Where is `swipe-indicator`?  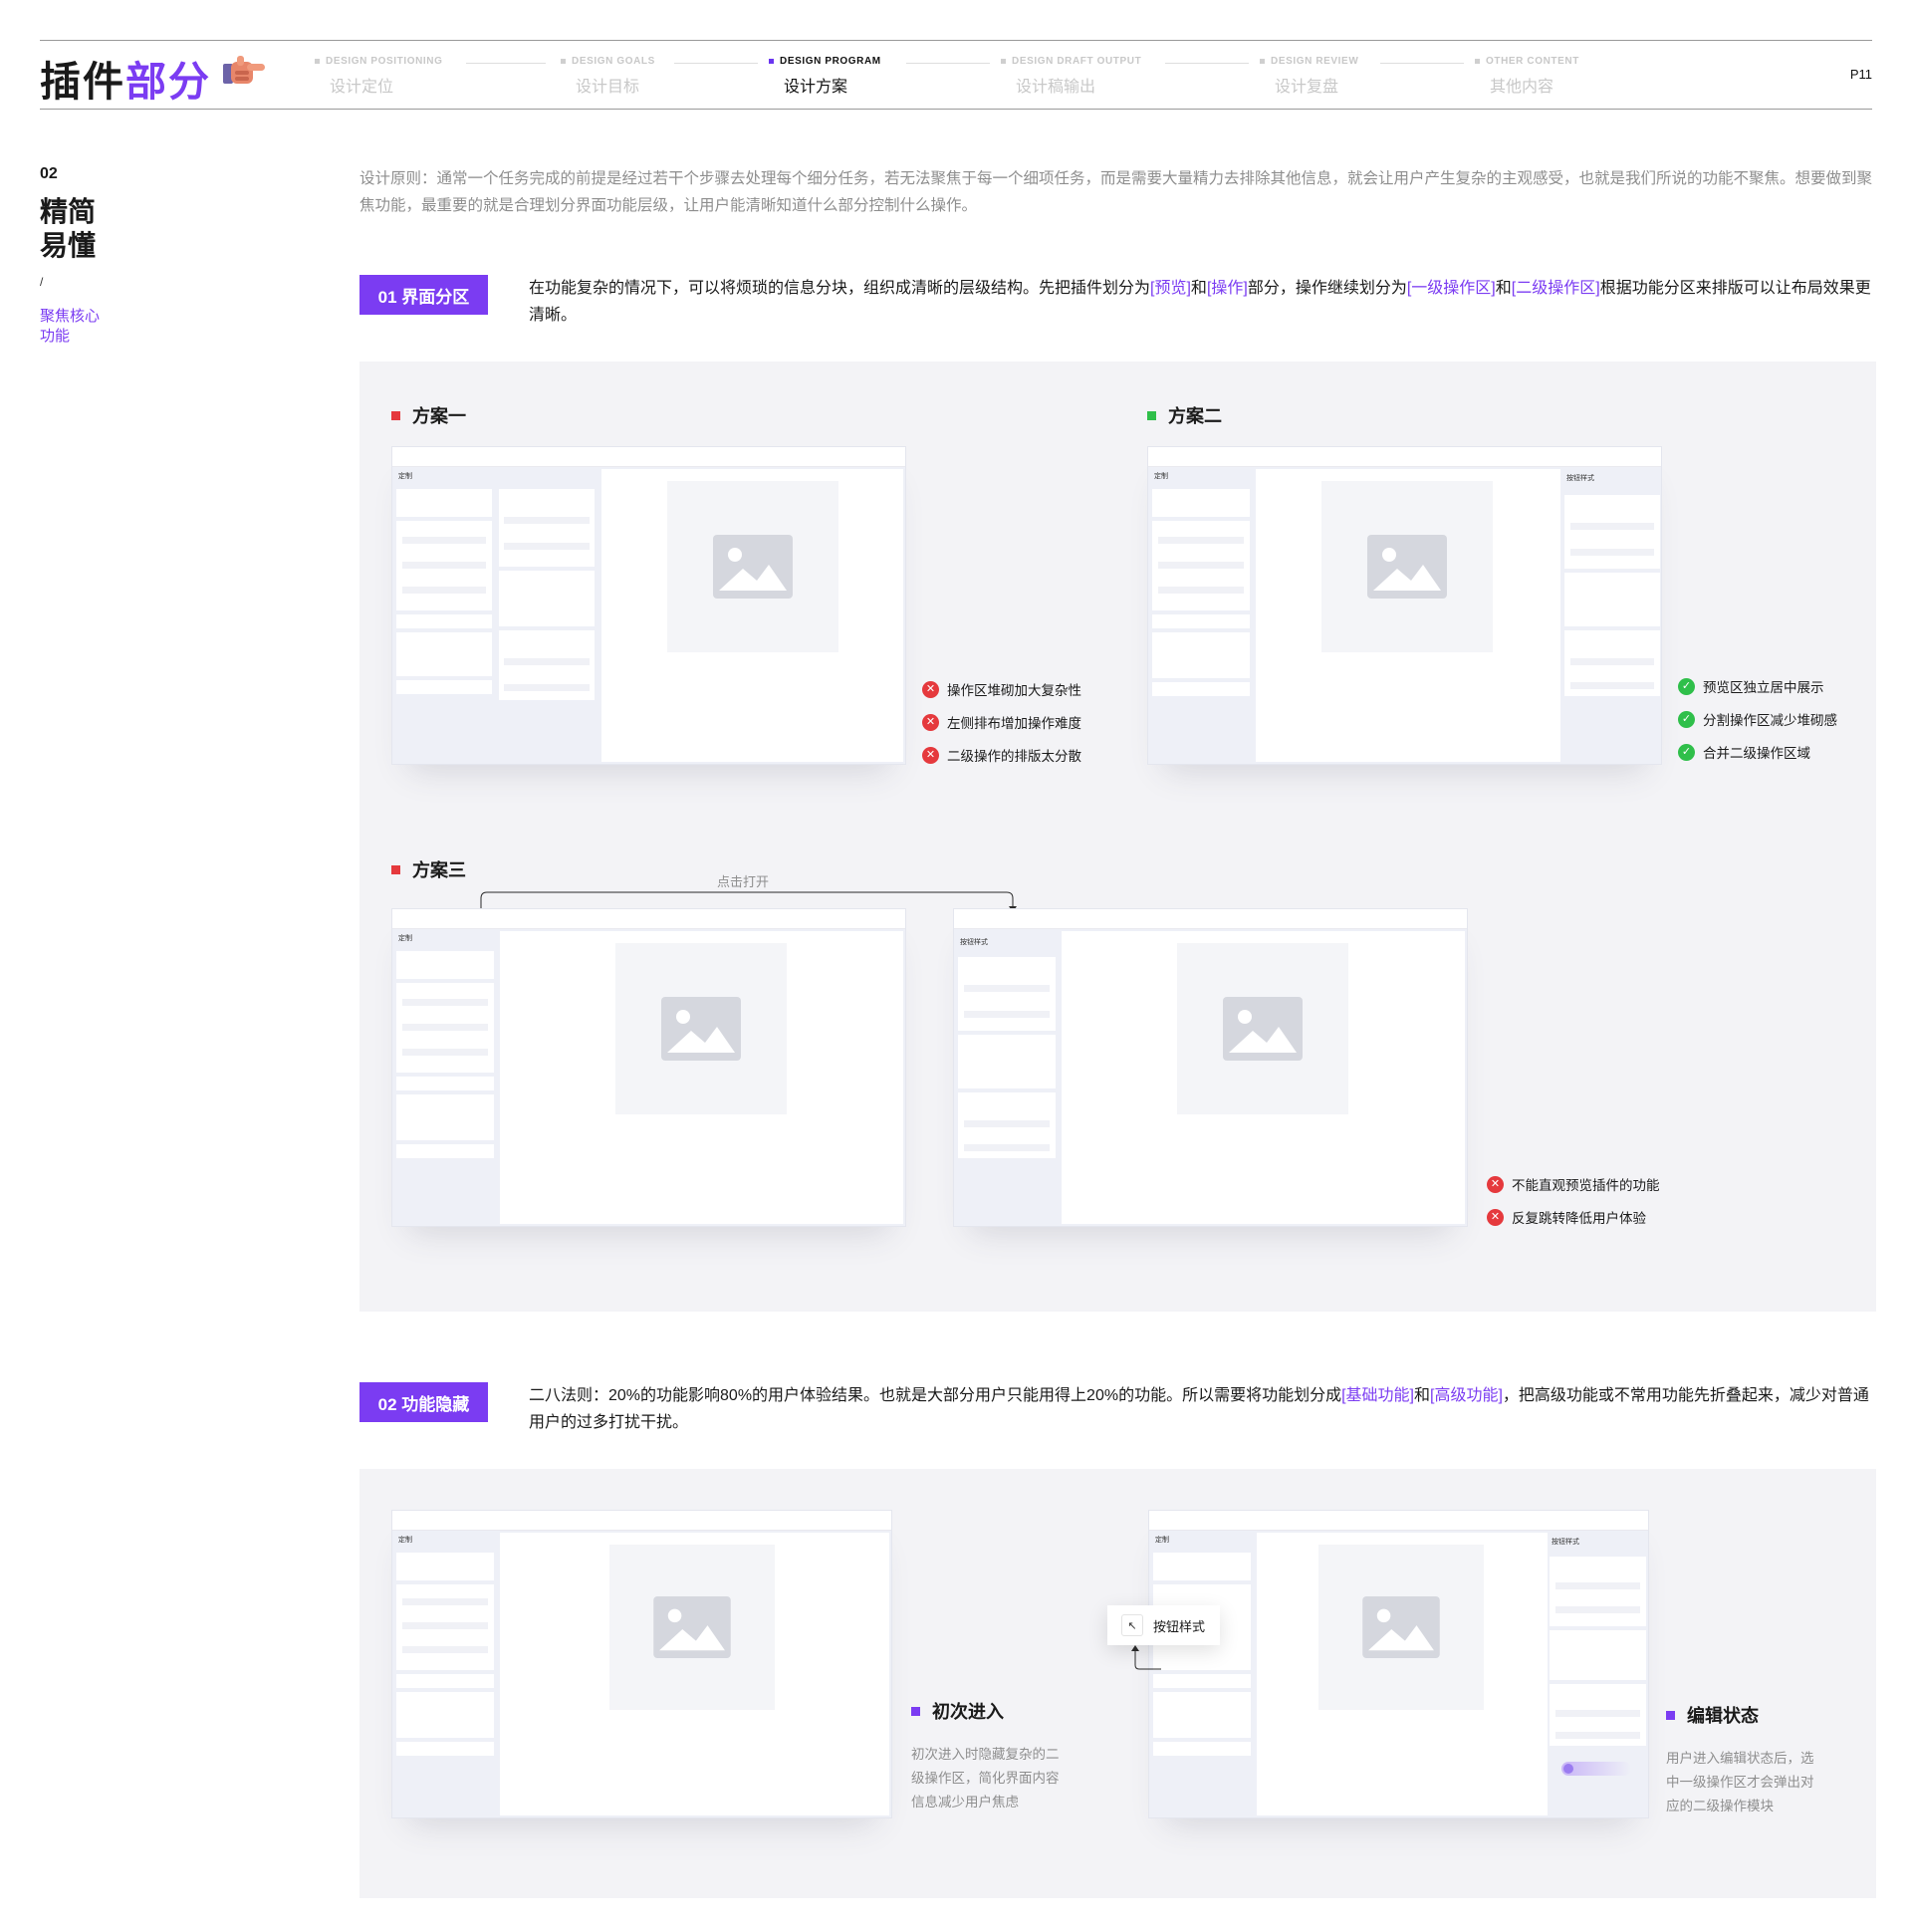 swipe-indicator is located at coordinates (1596, 1769).